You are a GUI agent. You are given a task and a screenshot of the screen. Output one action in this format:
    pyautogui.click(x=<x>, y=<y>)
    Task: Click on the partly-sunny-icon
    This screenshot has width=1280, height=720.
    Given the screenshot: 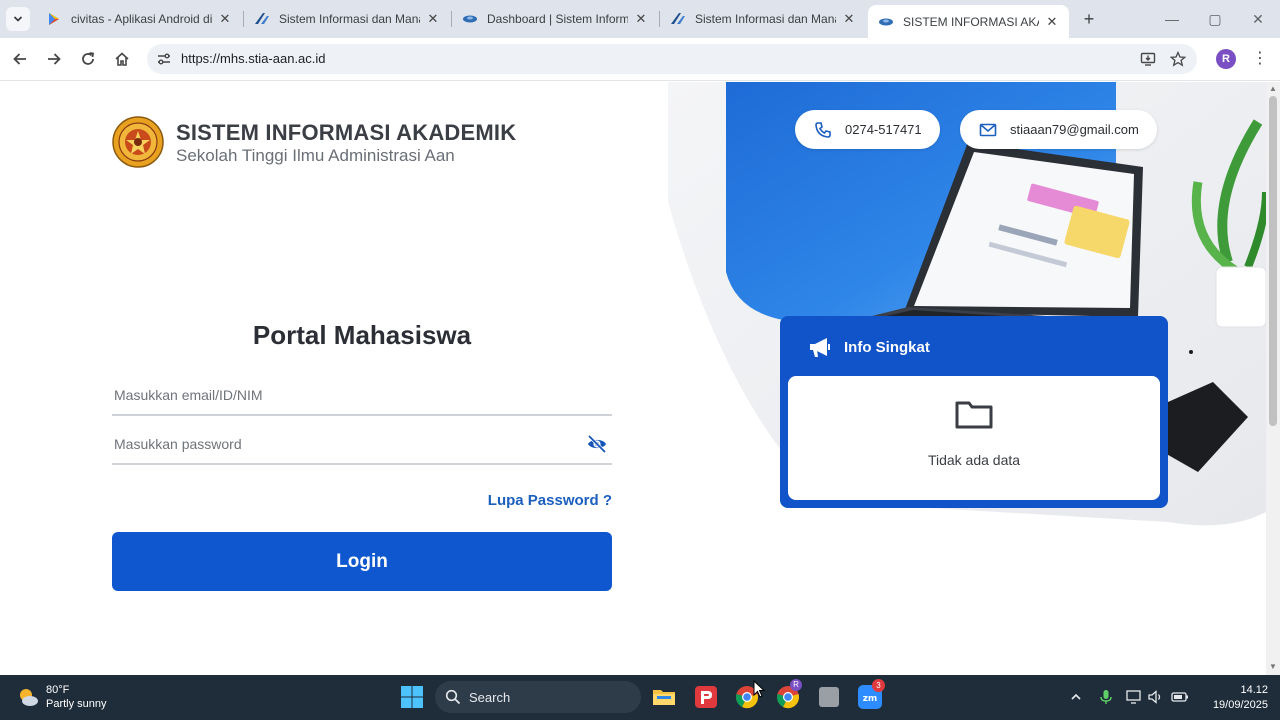 What is the action you would take?
    pyautogui.click(x=29, y=697)
    